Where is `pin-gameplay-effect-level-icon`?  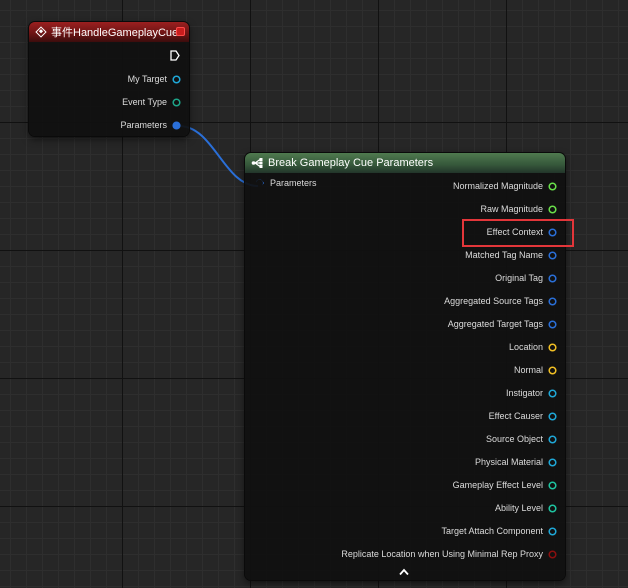 pin-gameplay-effect-level-icon is located at coordinates (552, 485).